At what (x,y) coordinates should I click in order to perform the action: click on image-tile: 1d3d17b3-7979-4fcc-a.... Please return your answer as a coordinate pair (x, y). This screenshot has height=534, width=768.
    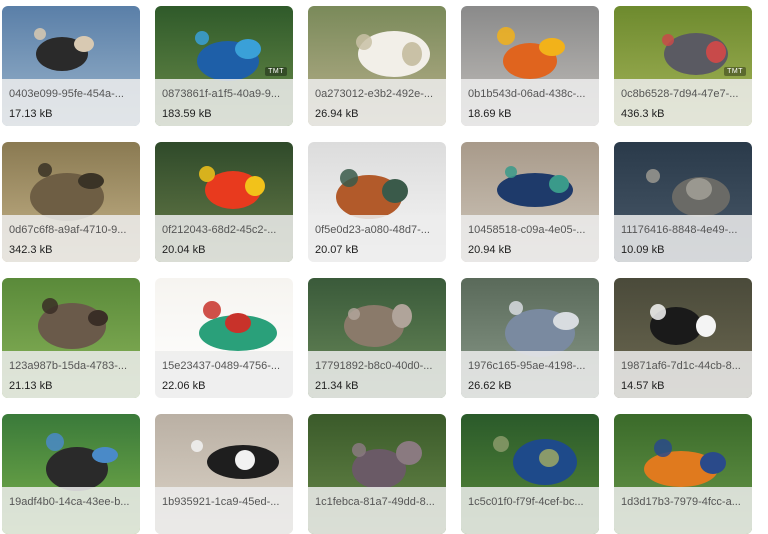
    Looking at the image, I should click on (683, 474).